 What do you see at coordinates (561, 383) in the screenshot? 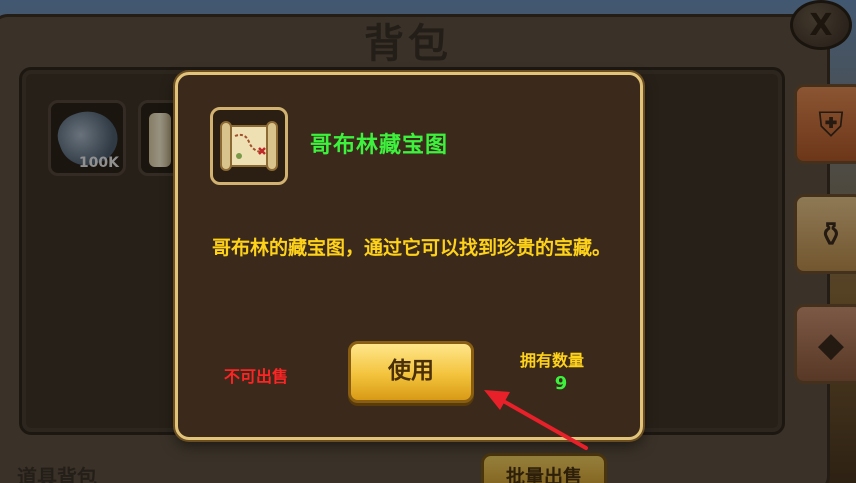
I see `owned-quantity-value: 9` at bounding box center [561, 383].